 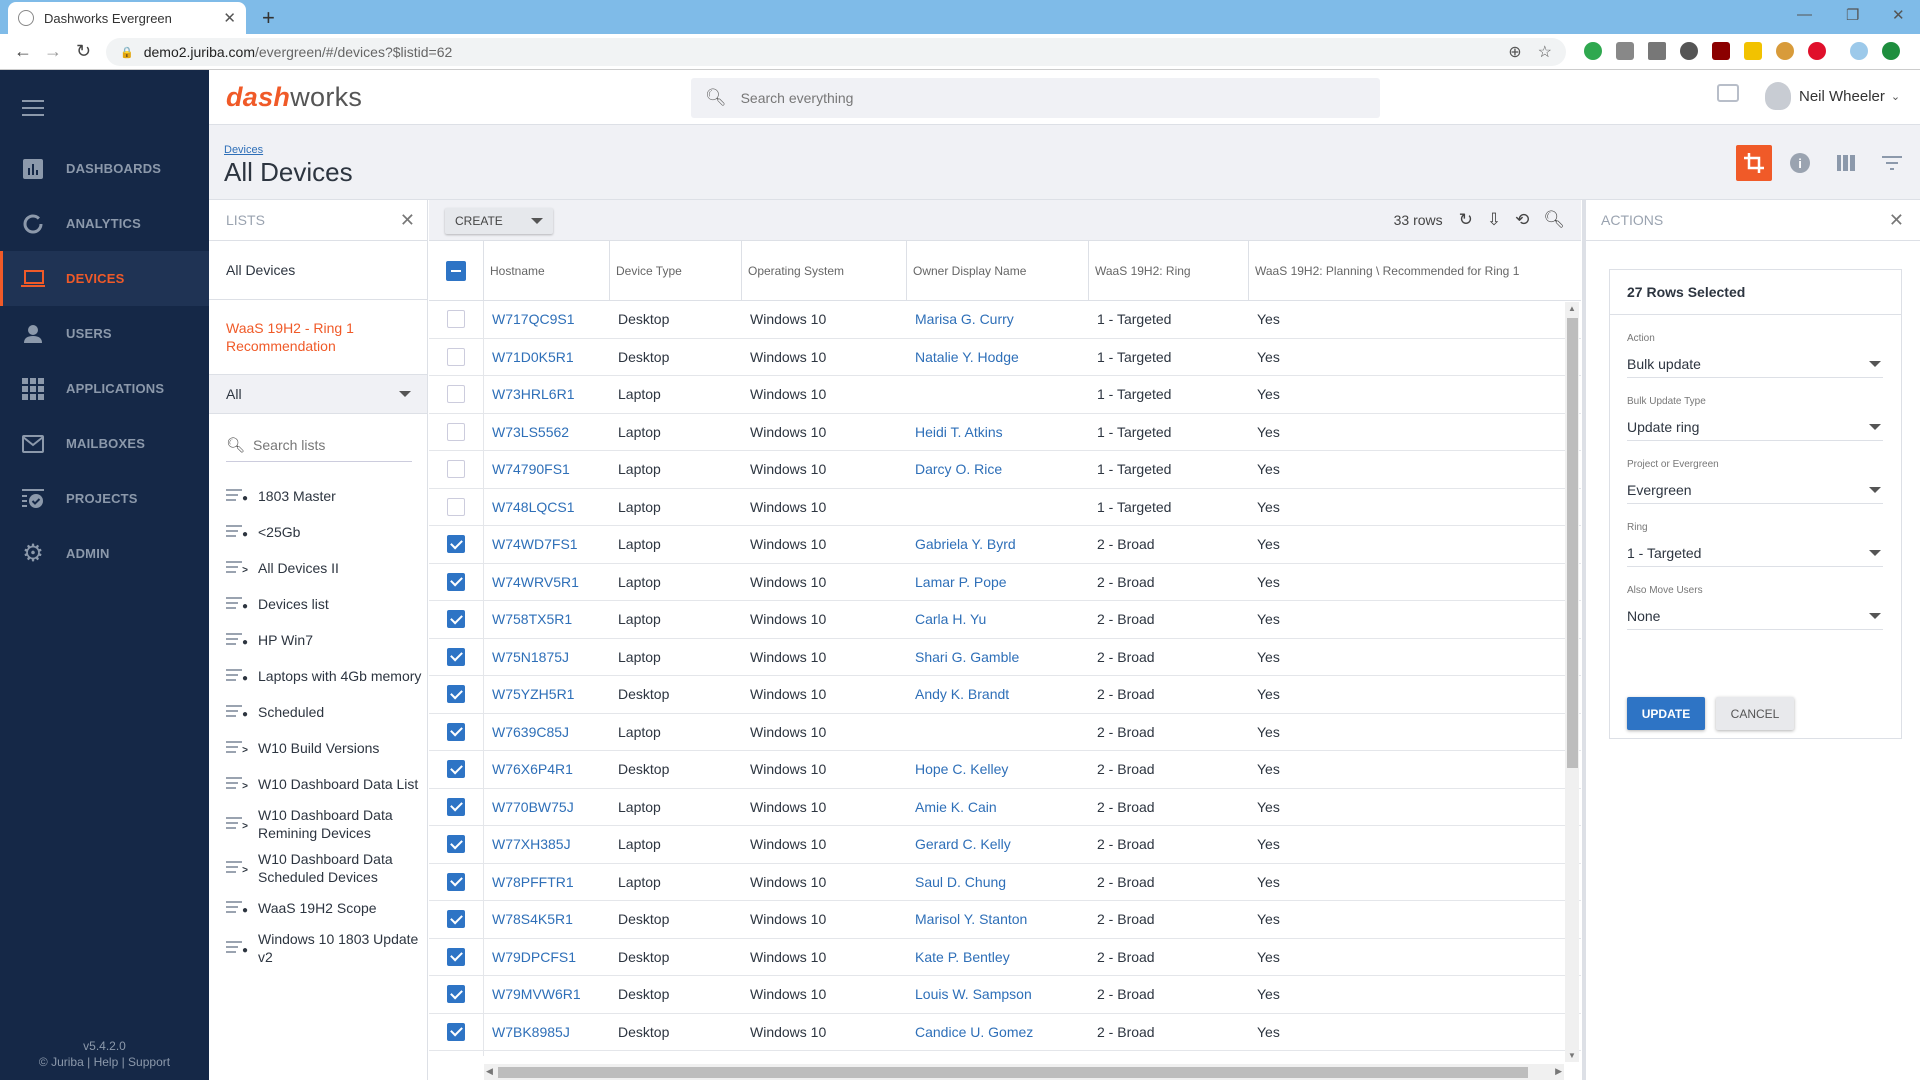 What do you see at coordinates (318, 394) in the screenshot?
I see `lists-filter-dropdown: All` at bounding box center [318, 394].